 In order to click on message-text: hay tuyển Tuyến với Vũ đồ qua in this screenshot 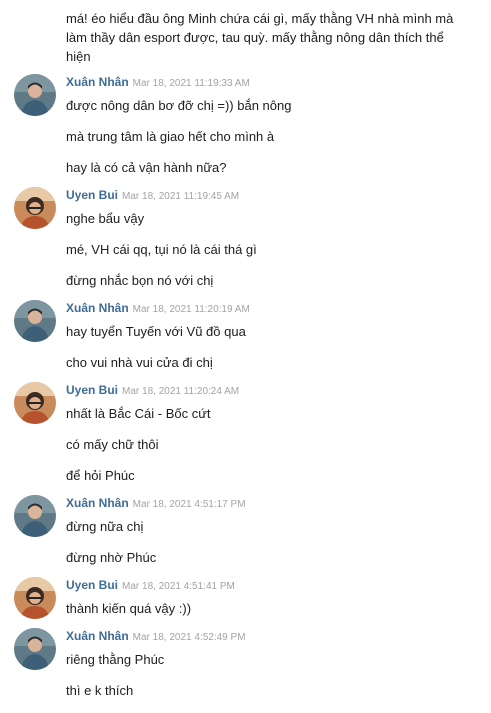, I will do `click(156, 331)`.